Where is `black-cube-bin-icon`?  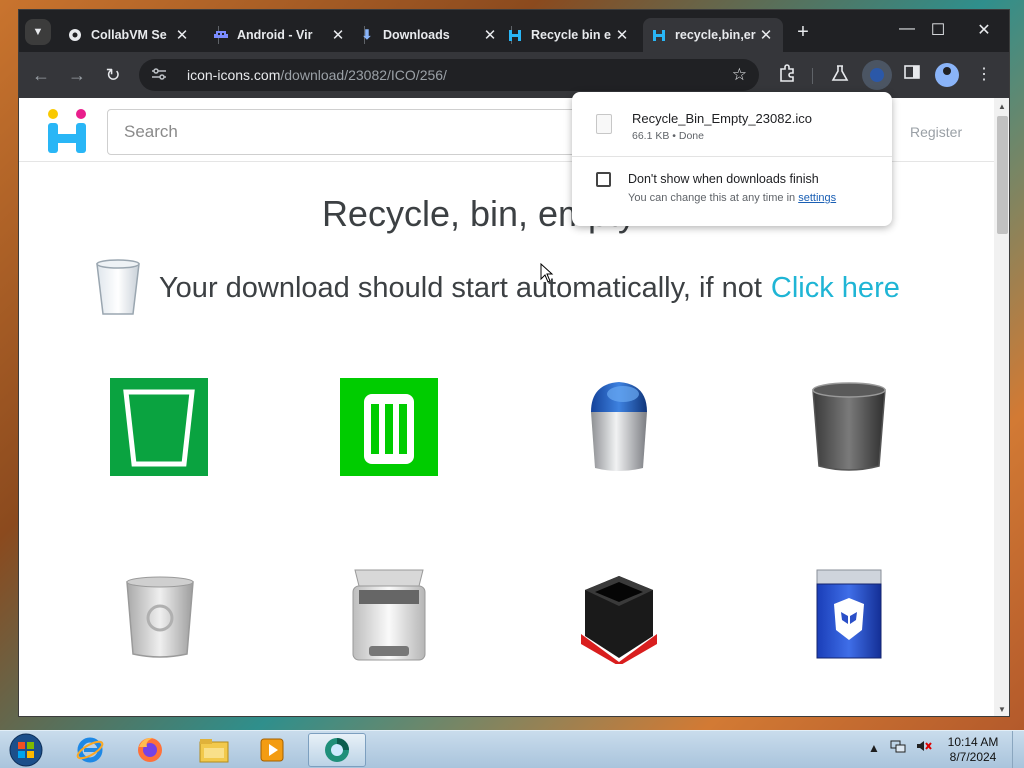
black-cube-bin-icon is located at coordinates (619, 621).